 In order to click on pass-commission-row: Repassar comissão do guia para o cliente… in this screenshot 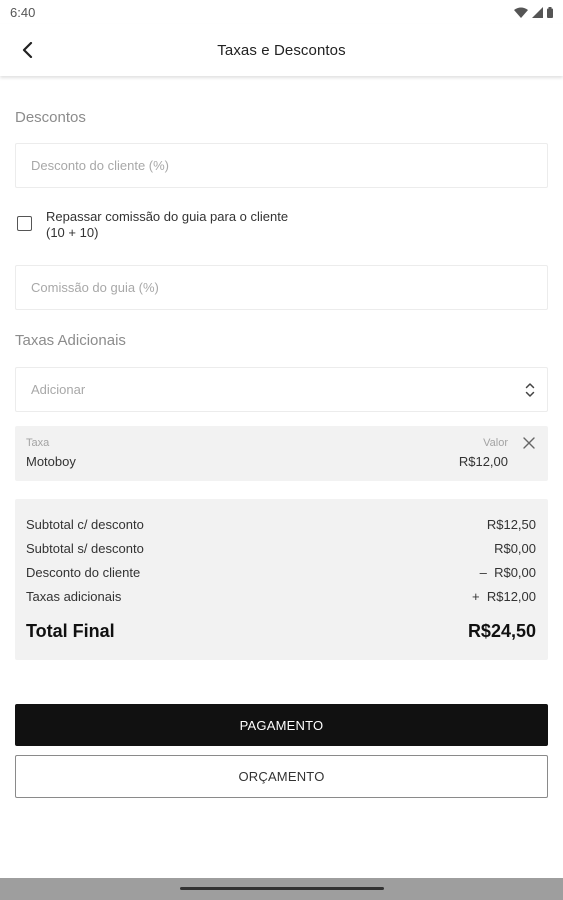, I will do `click(152, 225)`.